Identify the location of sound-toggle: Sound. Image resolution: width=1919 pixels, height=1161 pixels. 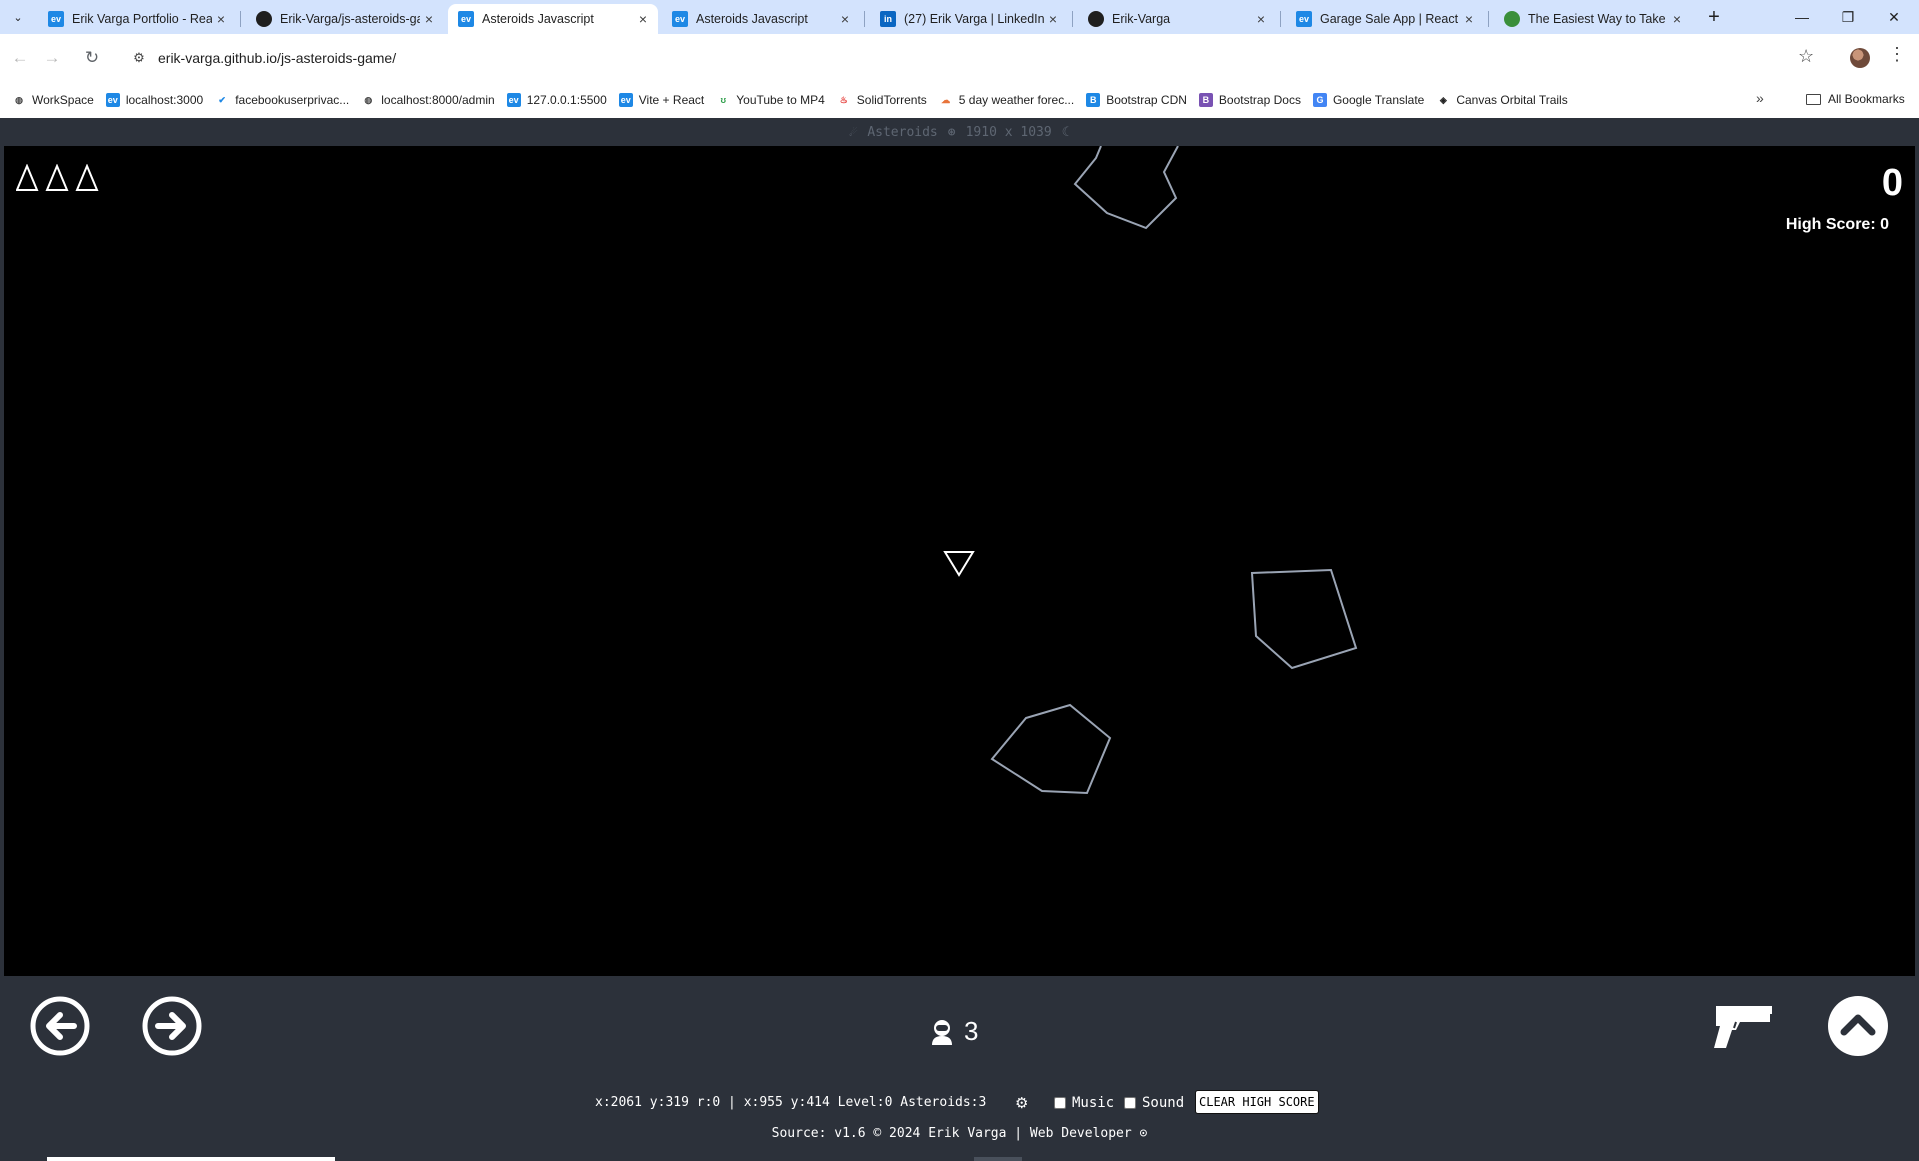
(1154, 1103).